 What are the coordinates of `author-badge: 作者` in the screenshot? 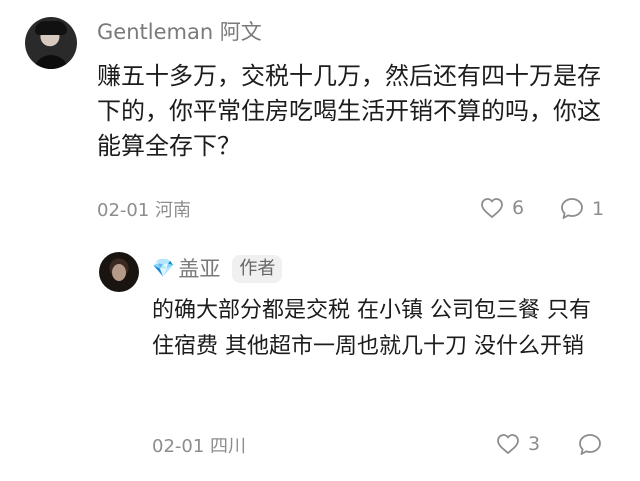 It's located at (257, 269).